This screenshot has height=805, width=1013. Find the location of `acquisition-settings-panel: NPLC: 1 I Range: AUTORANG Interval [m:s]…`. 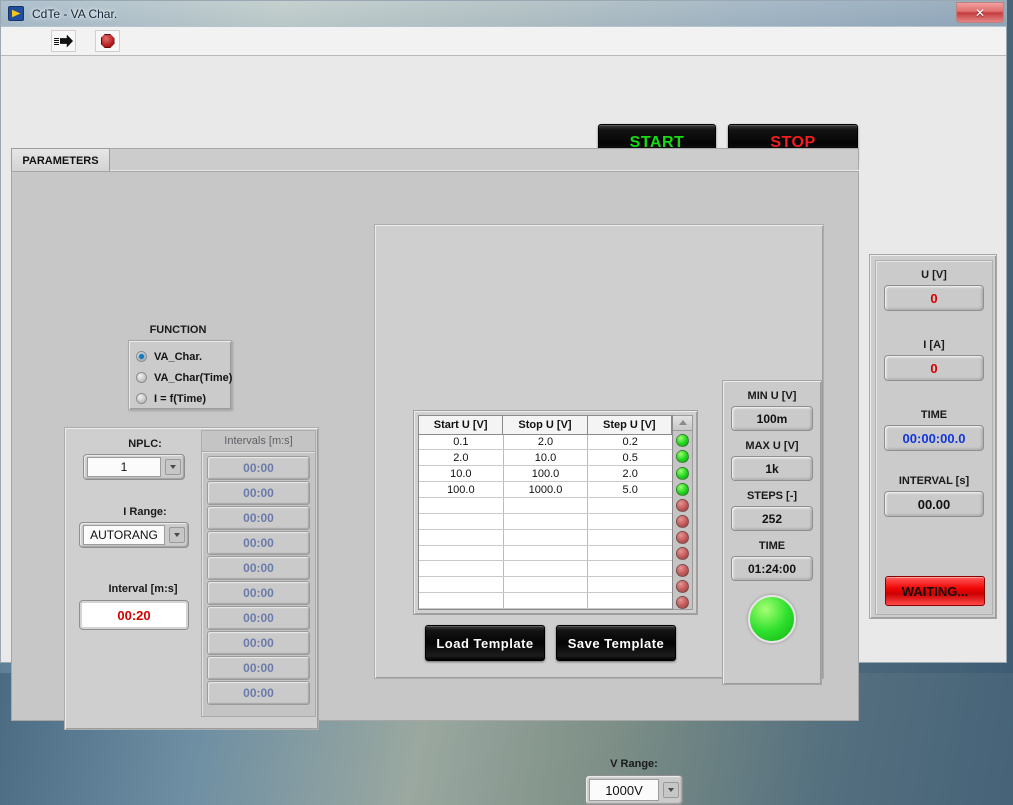

acquisition-settings-panel: NPLC: 1 I Range: AUTORANG Interval [m:s]… is located at coordinates (191, 578).